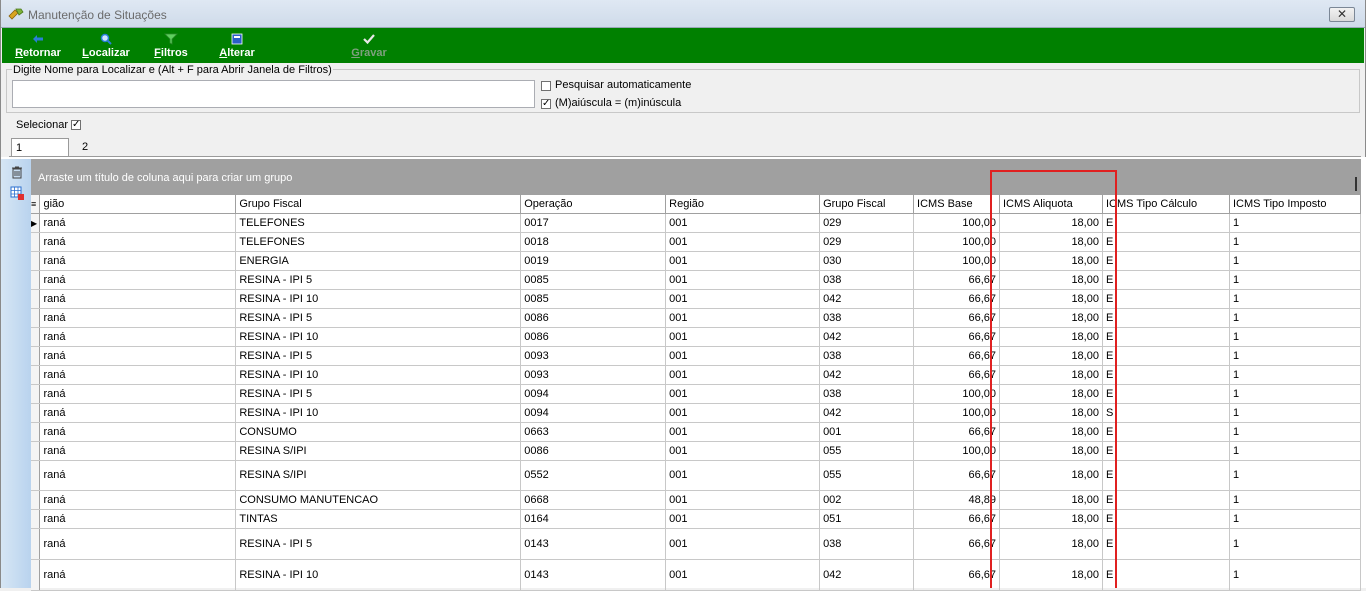  I want to click on table-row: raná TELEFONES 0018 001 029 100,00 18,00 E 1, so click(696, 242).